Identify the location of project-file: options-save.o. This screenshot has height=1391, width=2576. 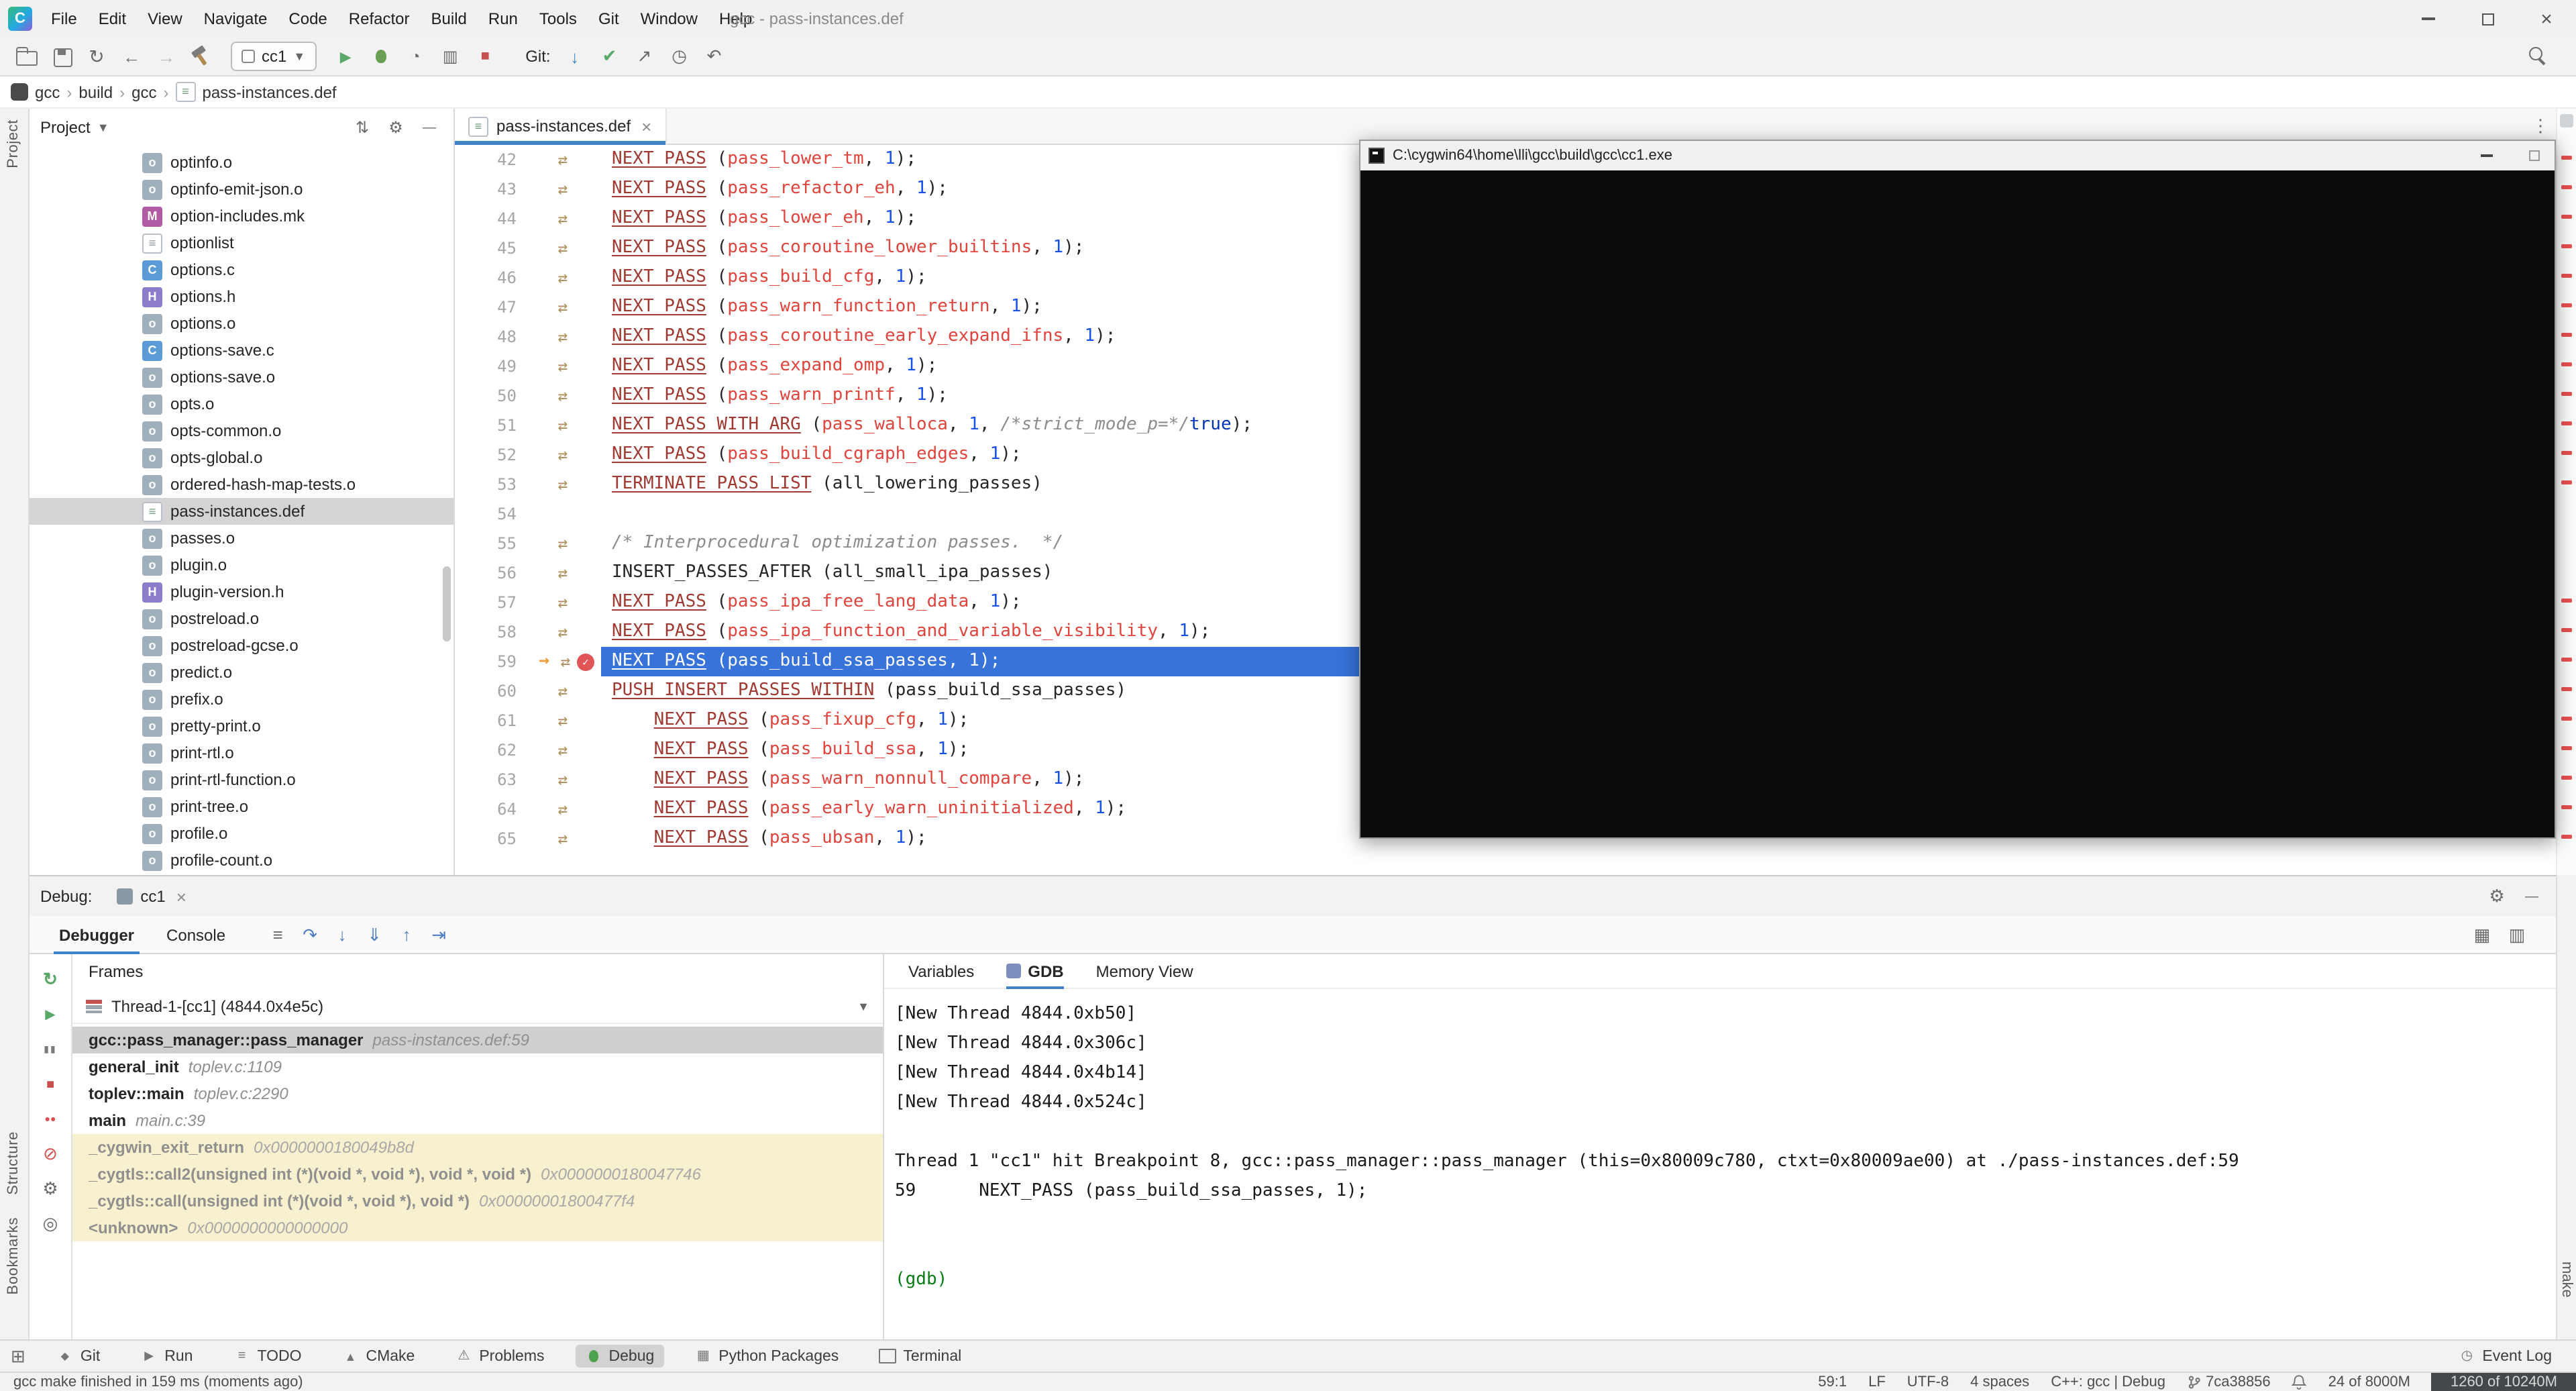
(241, 377).